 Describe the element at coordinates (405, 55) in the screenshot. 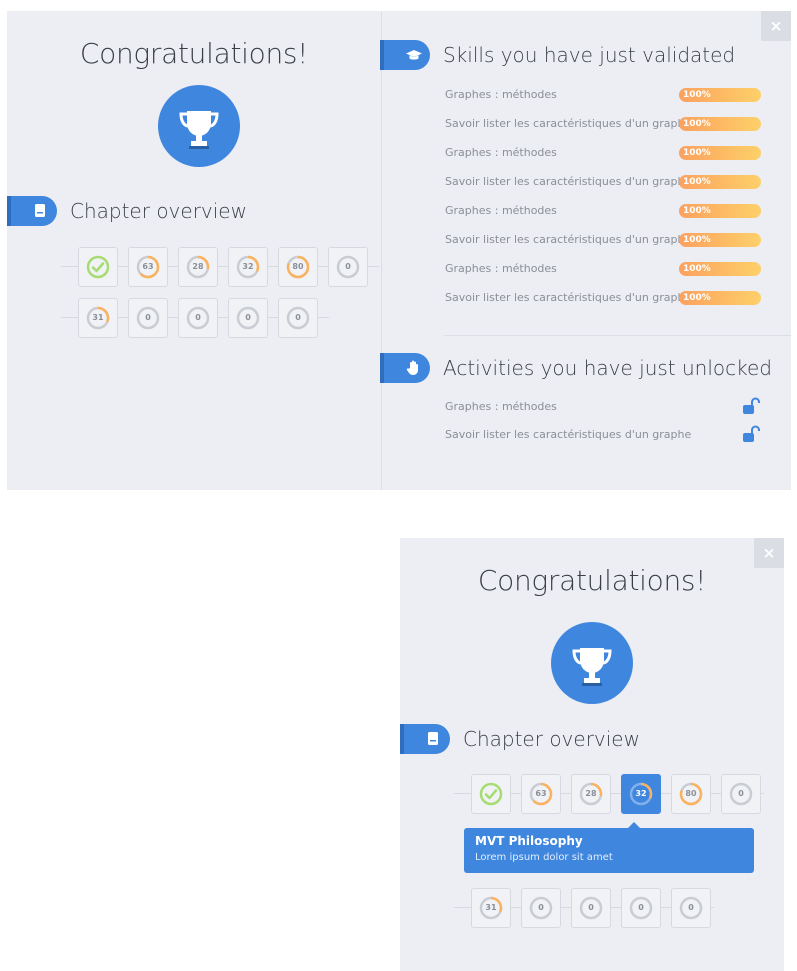

I see `skills-tab` at that location.